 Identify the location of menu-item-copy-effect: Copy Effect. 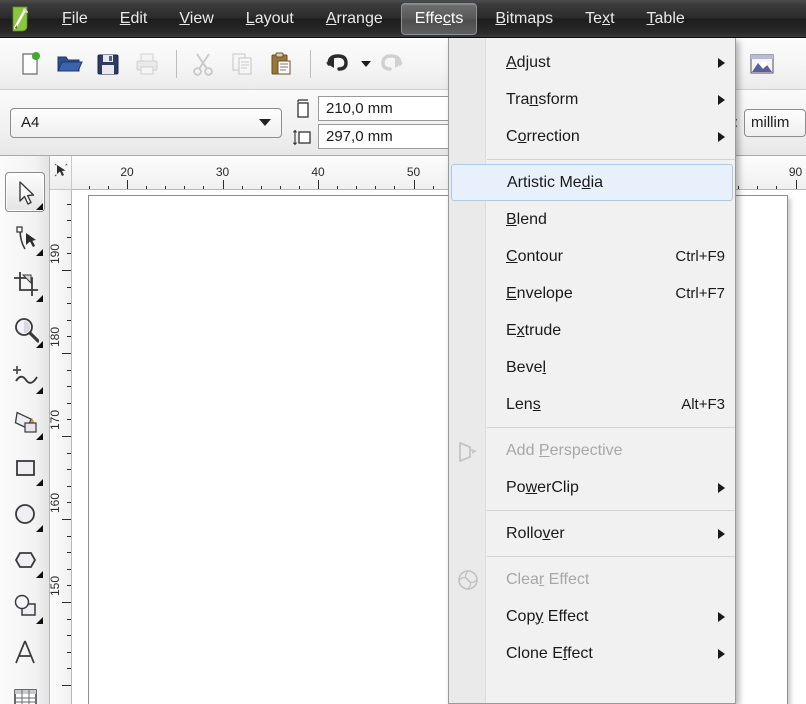
(592, 616).